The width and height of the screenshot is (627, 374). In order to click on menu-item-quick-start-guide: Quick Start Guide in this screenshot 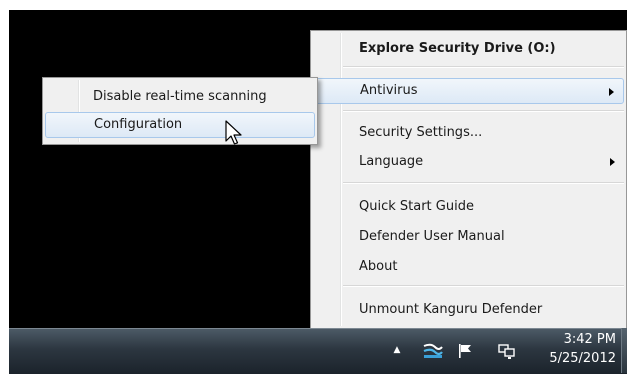, I will do `click(468, 207)`.